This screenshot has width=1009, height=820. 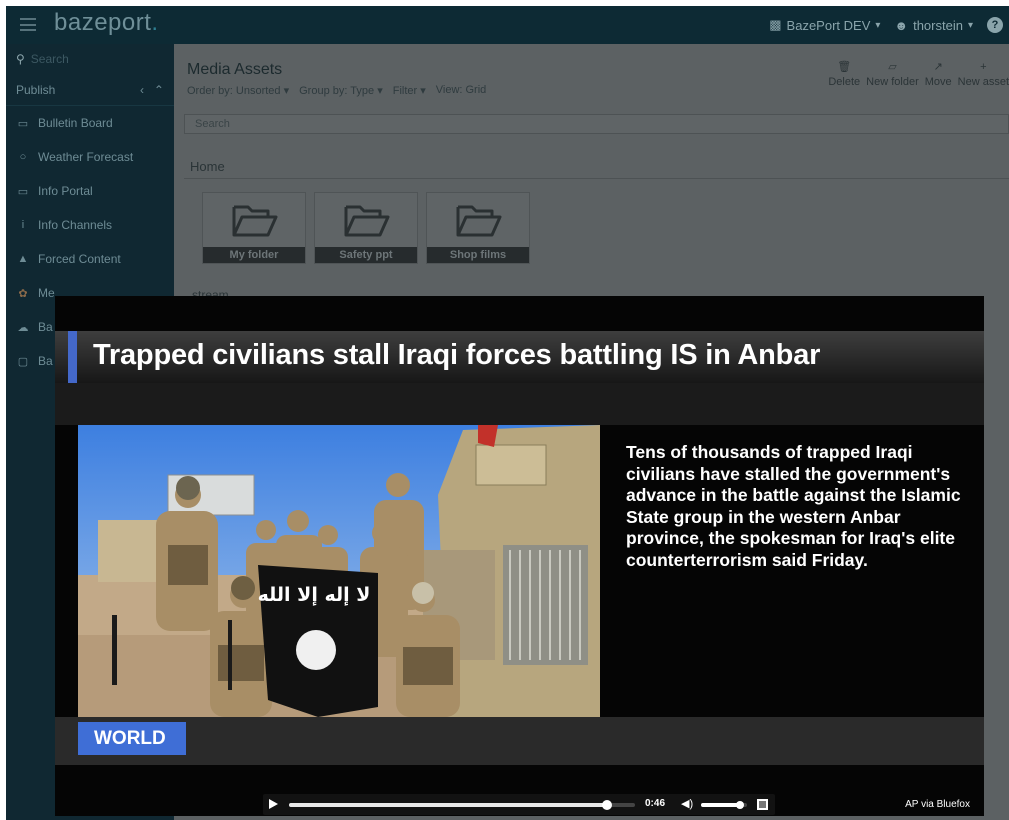 What do you see at coordinates (23, 361) in the screenshot?
I see `monitor-icon: ▢` at bounding box center [23, 361].